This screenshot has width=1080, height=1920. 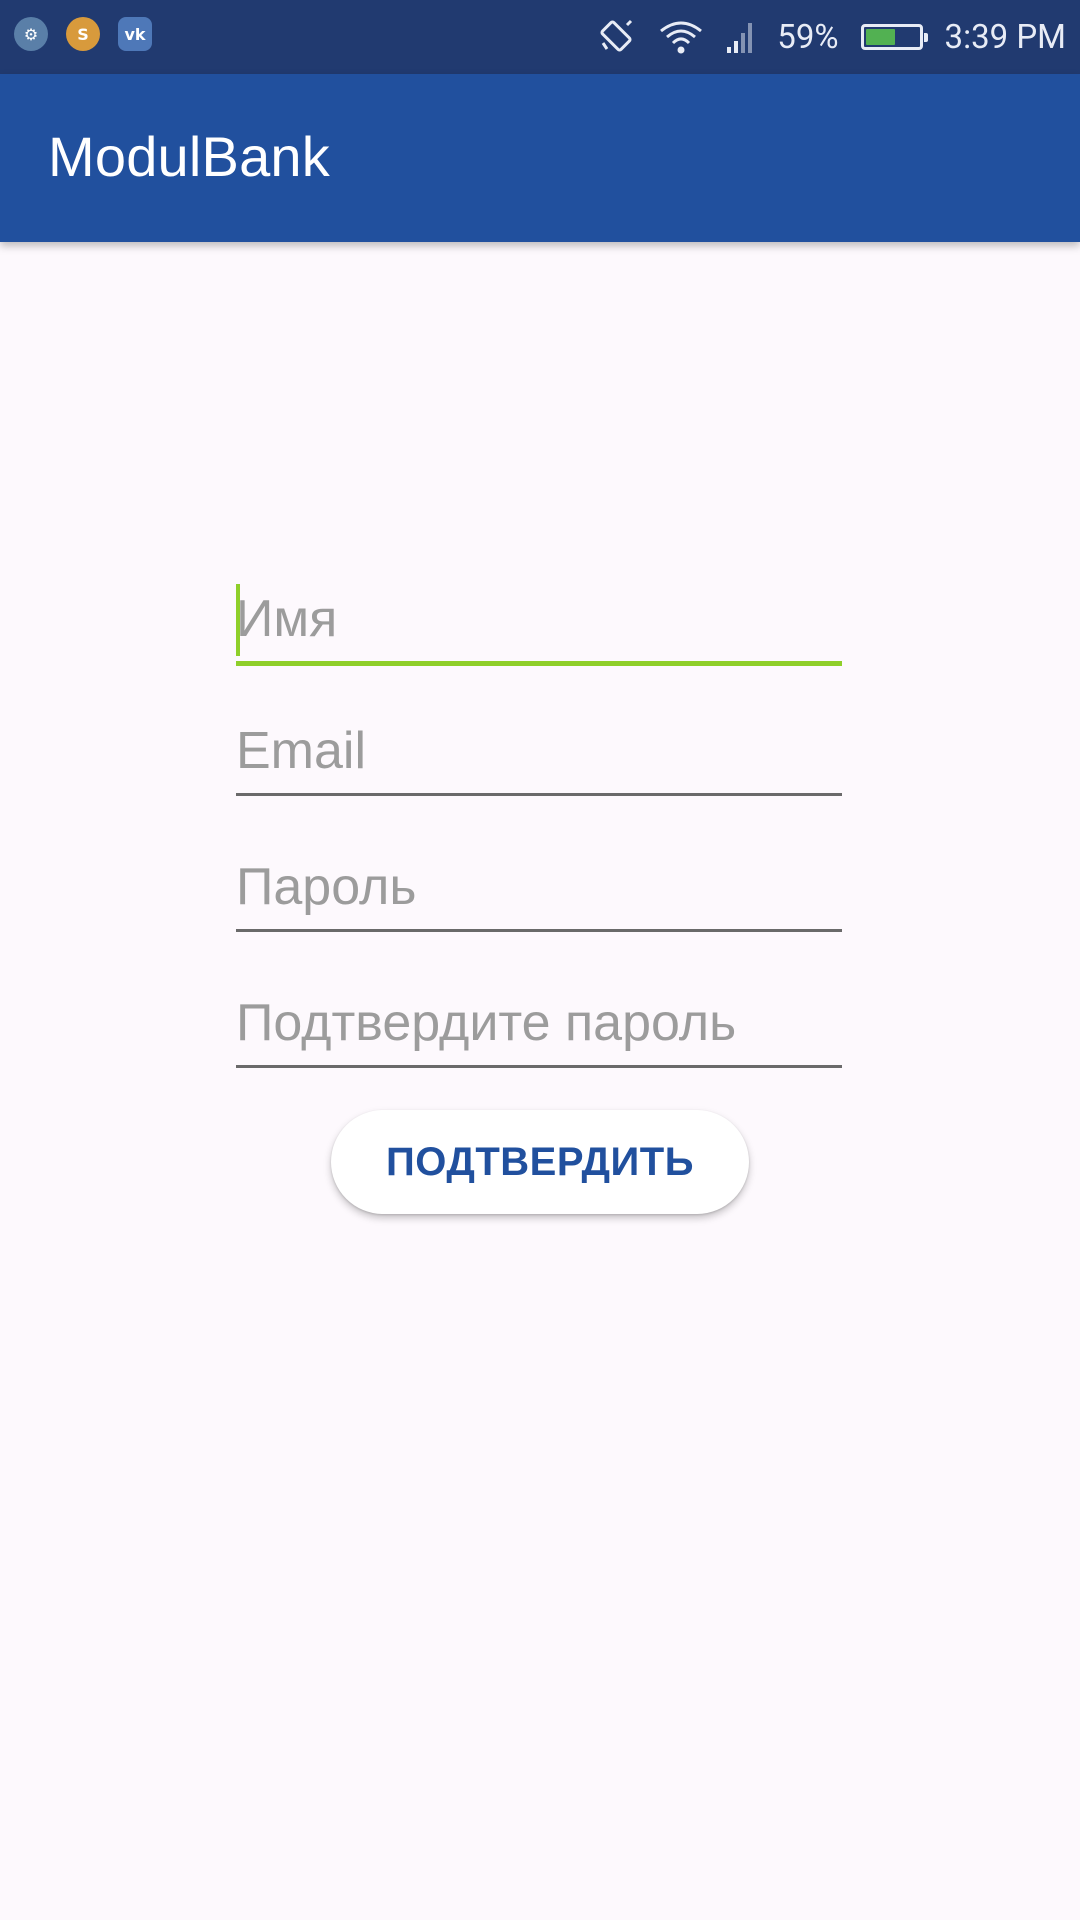 What do you see at coordinates (740, 37) in the screenshot?
I see `signal-icon` at bounding box center [740, 37].